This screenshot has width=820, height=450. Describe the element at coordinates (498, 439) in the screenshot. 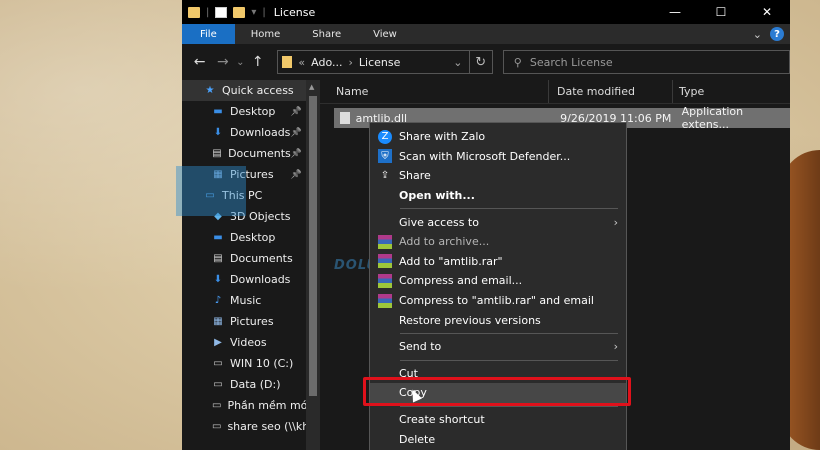

I see `menu-item-delete: Delete` at that location.